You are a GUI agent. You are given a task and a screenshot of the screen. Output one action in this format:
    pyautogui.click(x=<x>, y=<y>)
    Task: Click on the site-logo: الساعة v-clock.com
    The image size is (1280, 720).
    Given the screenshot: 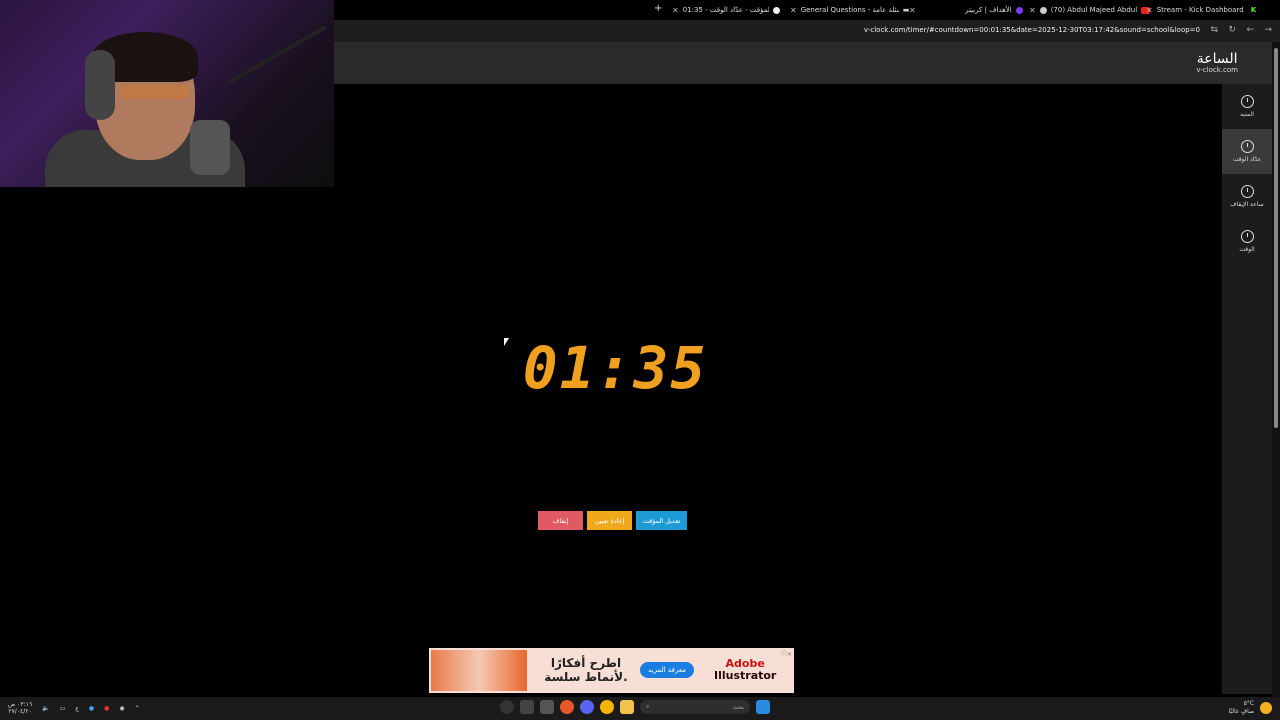 What is the action you would take?
    pyautogui.click(x=1217, y=63)
    